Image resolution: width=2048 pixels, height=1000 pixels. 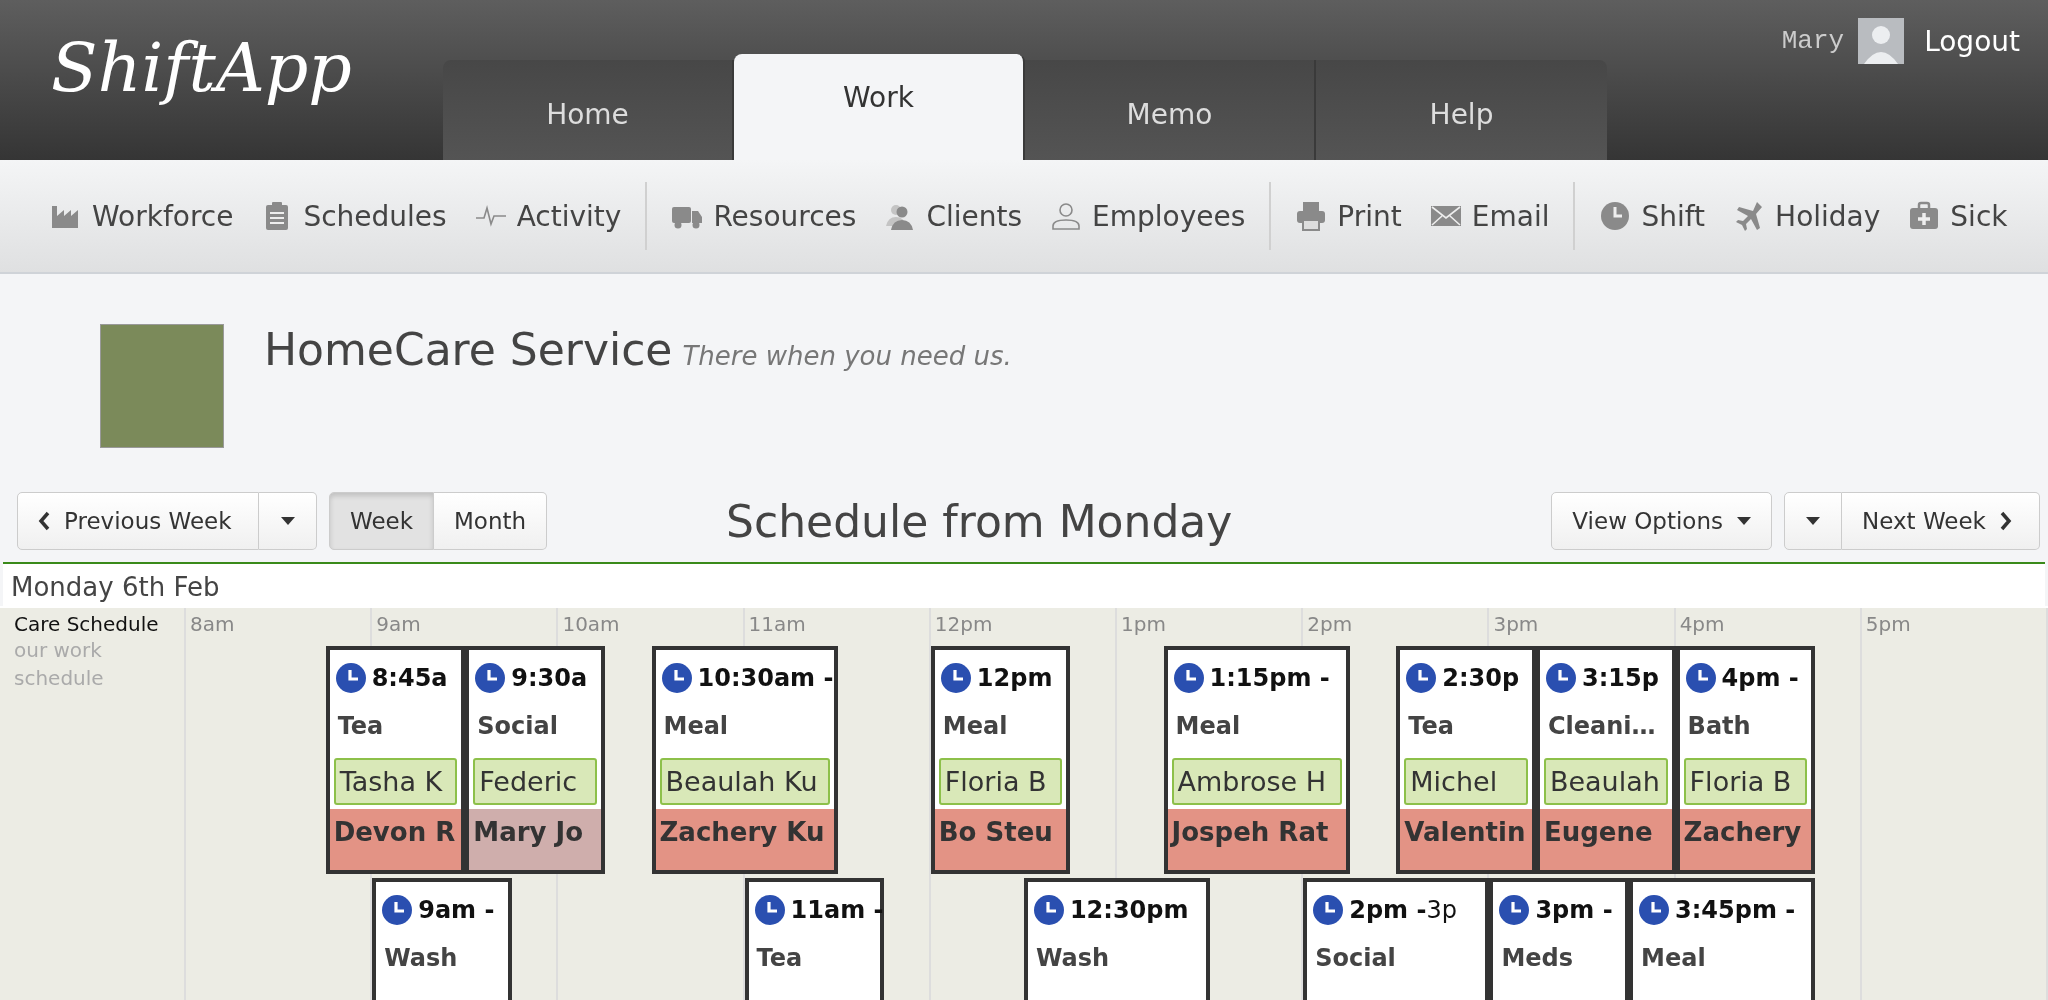 I want to click on person-icon, so click(x=1066, y=216).